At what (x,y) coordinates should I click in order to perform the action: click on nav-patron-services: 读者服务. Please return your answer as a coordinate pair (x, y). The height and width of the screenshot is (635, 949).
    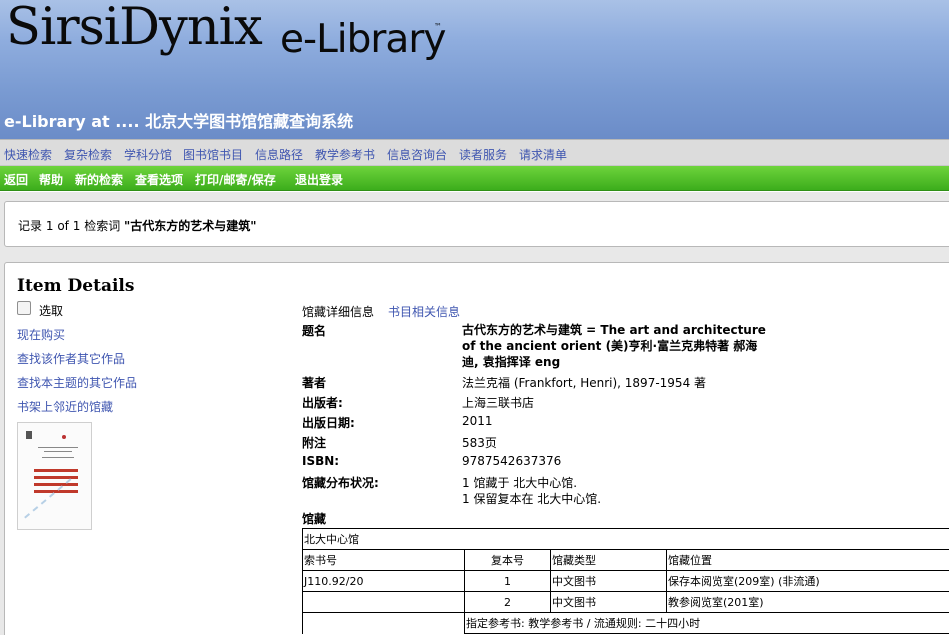
    Looking at the image, I should click on (483, 154).